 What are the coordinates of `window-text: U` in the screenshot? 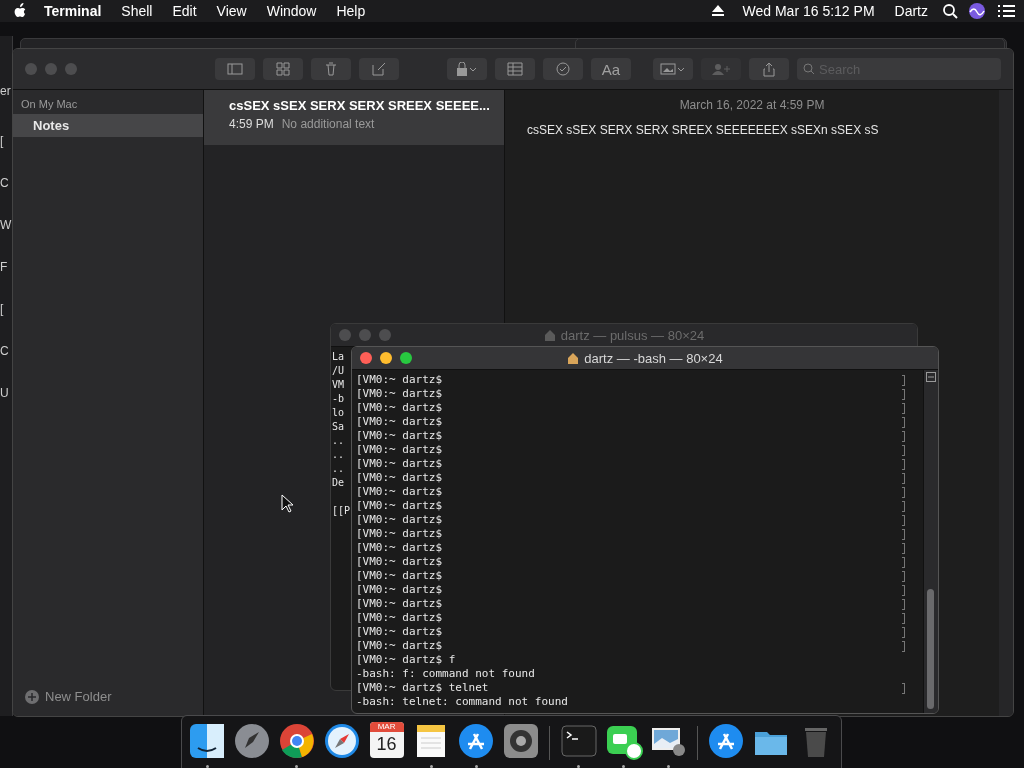 It's located at (4, 393).